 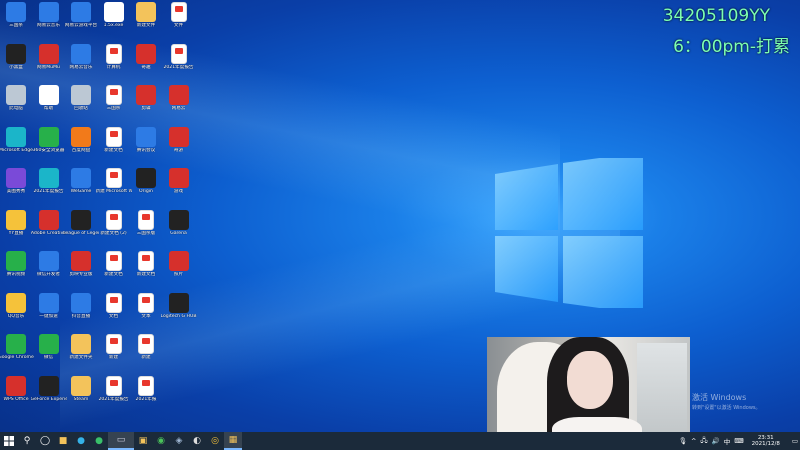 What do you see at coordinates (17, 139) in the screenshot?
I see `desktop-icon: Microsoft Edge` at bounding box center [17, 139].